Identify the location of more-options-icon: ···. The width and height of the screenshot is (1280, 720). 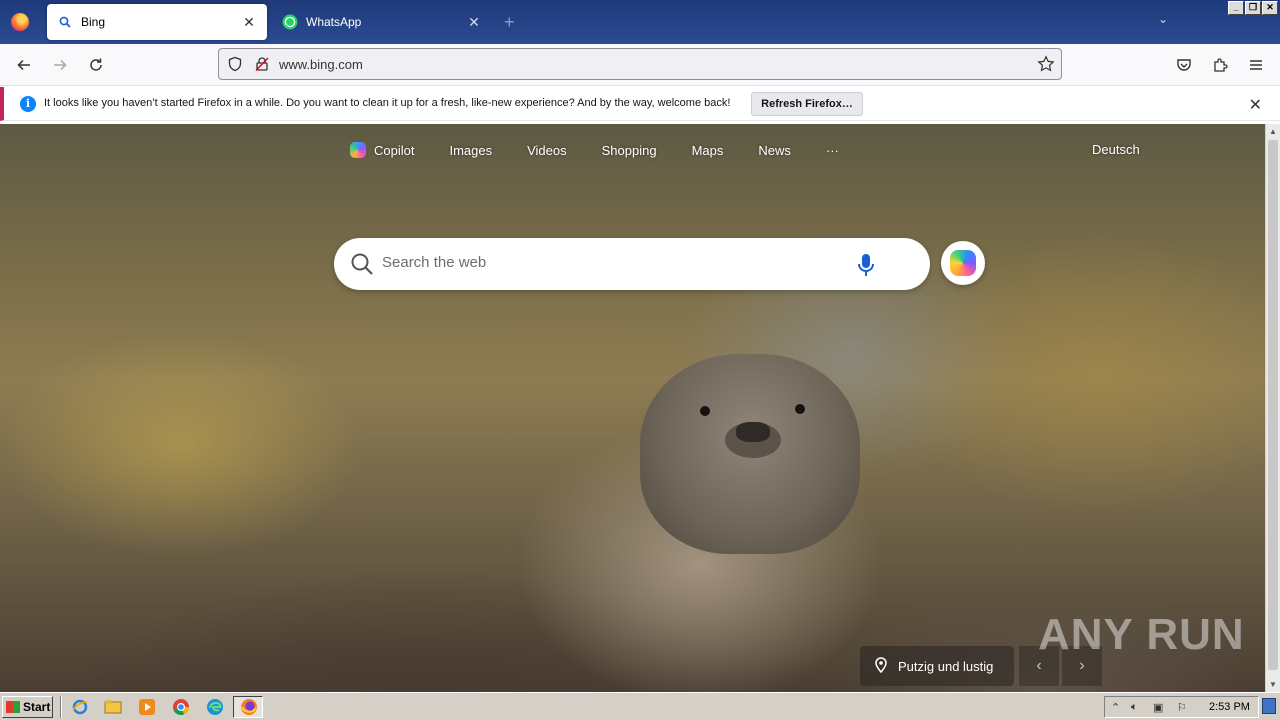
(832, 150).